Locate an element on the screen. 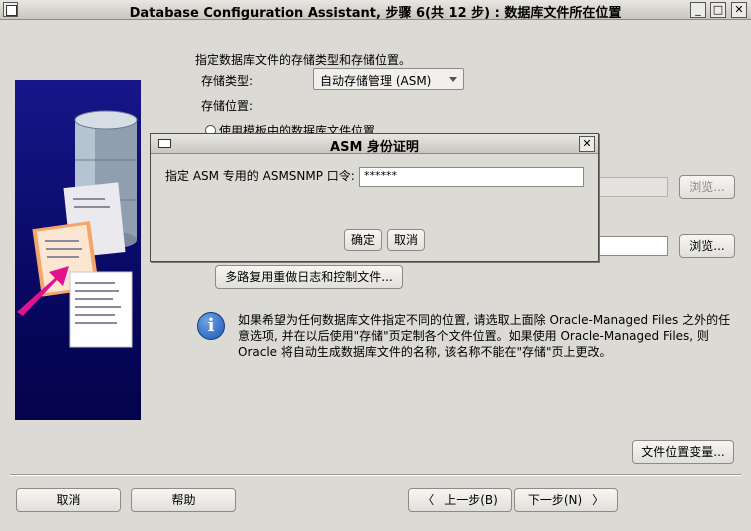 This screenshot has height=531, width=751. storage-type-select: 自动存储管理 (ASM) is located at coordinates (388, 79).